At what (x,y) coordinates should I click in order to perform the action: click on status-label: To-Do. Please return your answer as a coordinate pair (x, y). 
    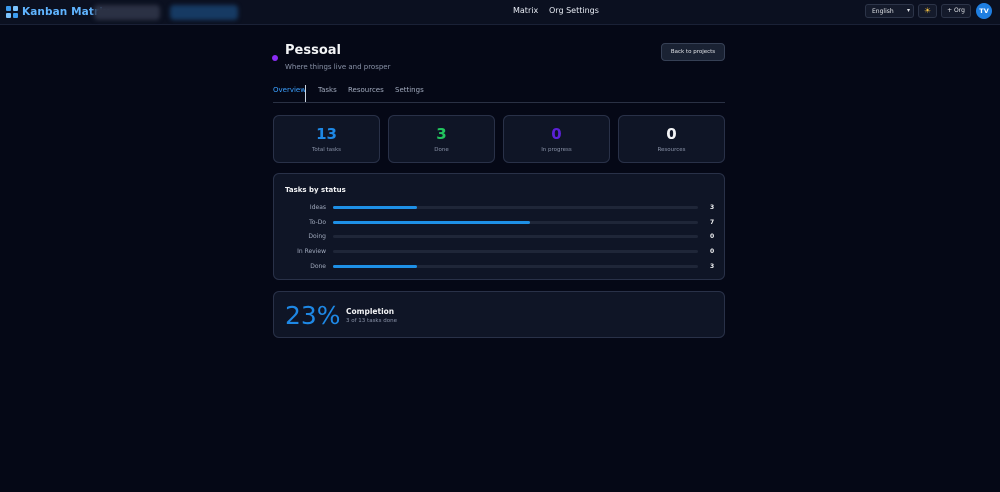
    Looking at the image, I should click on (317, 222).